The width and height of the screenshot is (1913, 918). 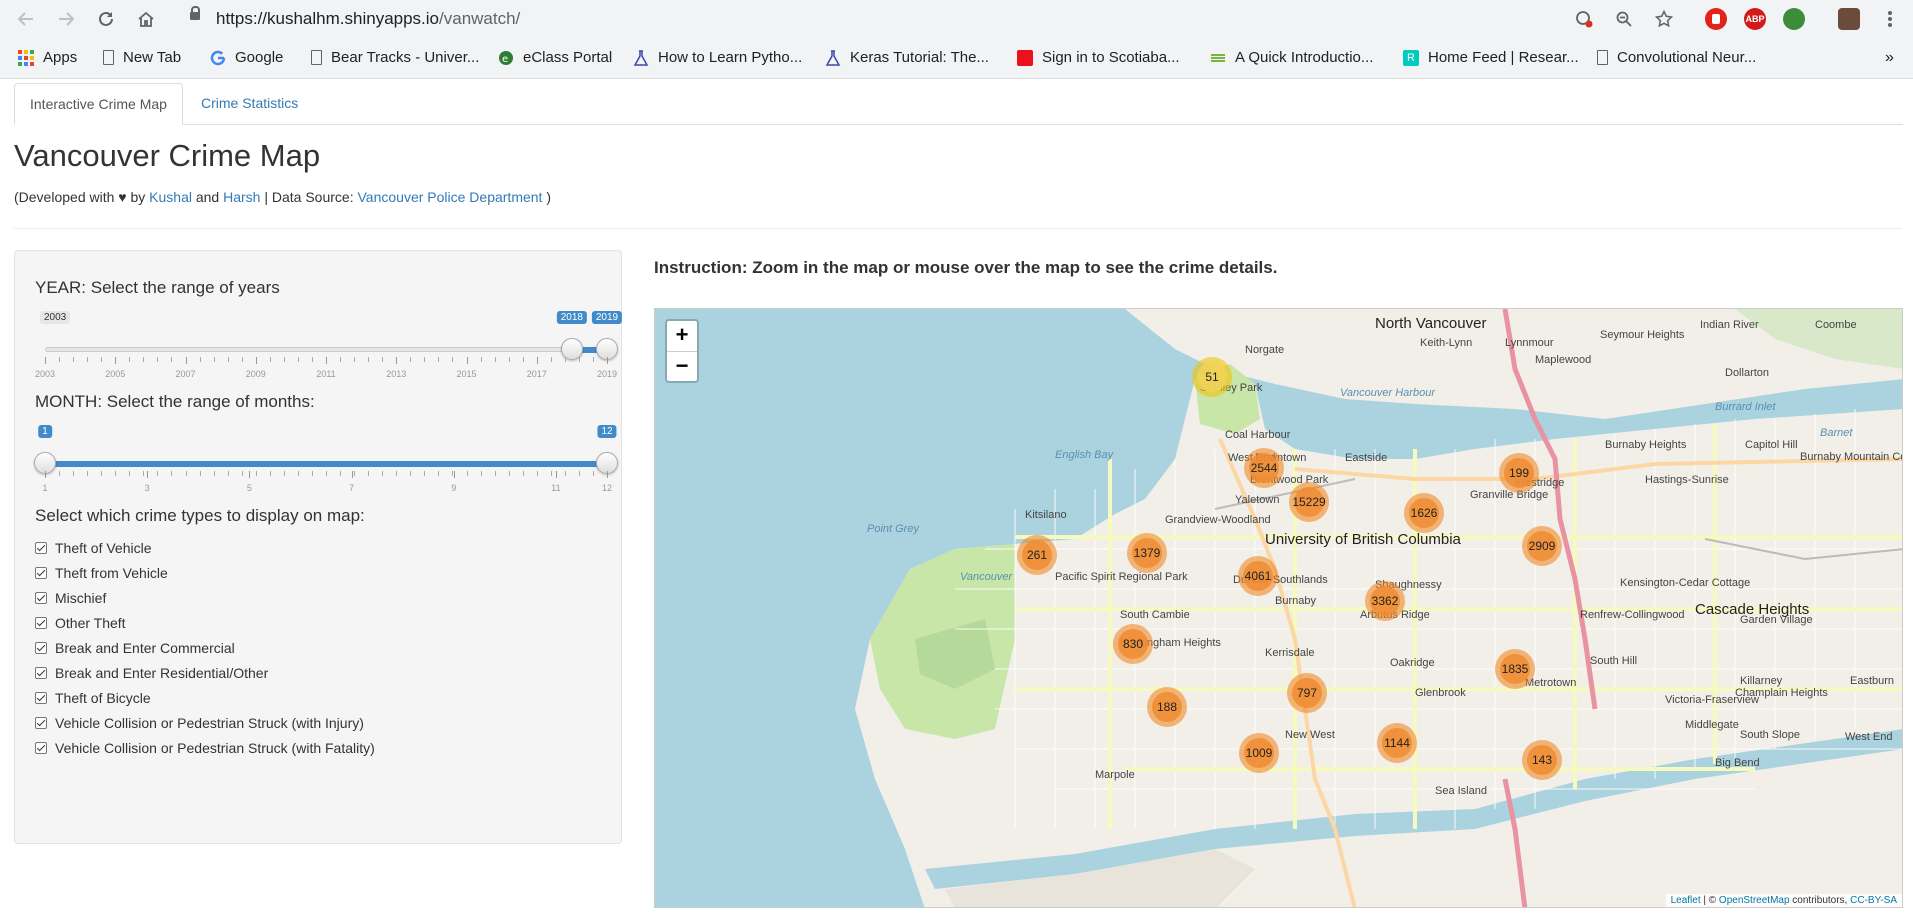 I want to click on crime-cluster-marker: 797, so click(x=1307, y=693).